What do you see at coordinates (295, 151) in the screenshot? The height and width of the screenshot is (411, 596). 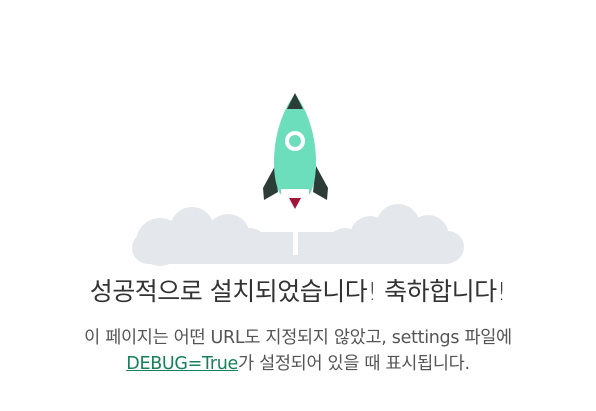 I see `rocket-icon` at bounding box center [295, 151].